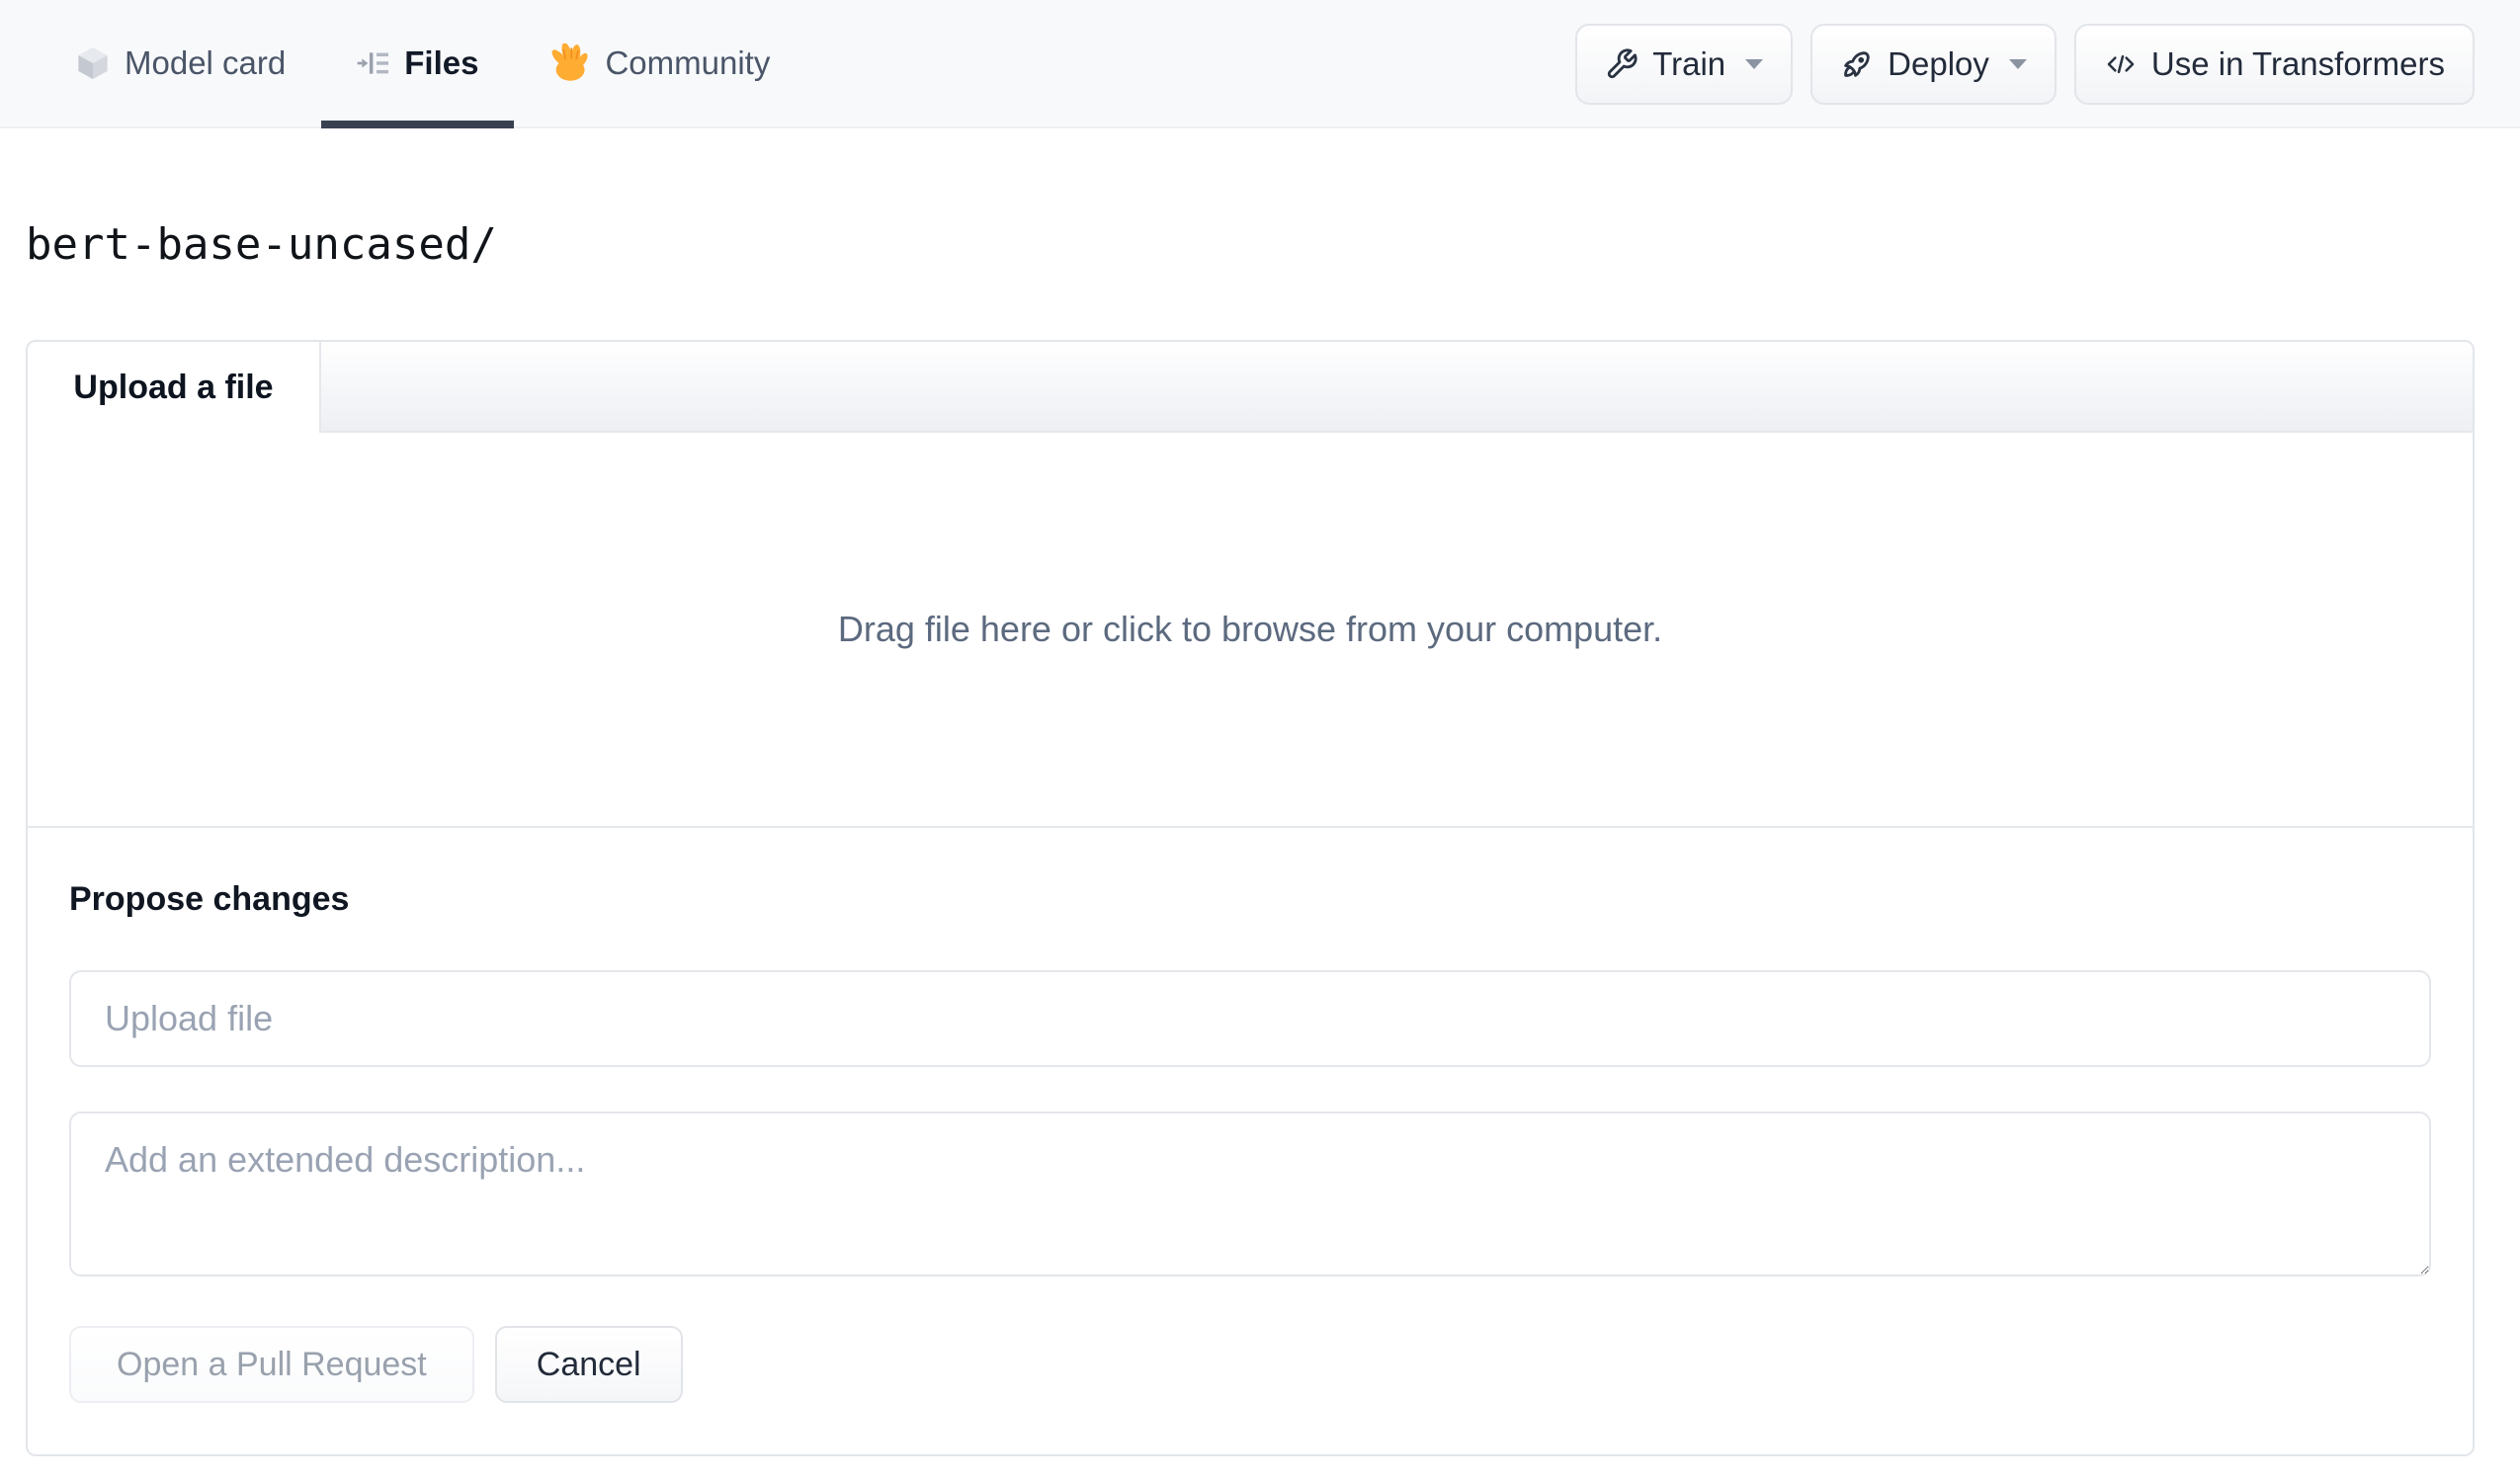 Image resolution: width=2520 pixels, height=1482 pixels. I want to click on button-label: Train, so click(1689, 63).